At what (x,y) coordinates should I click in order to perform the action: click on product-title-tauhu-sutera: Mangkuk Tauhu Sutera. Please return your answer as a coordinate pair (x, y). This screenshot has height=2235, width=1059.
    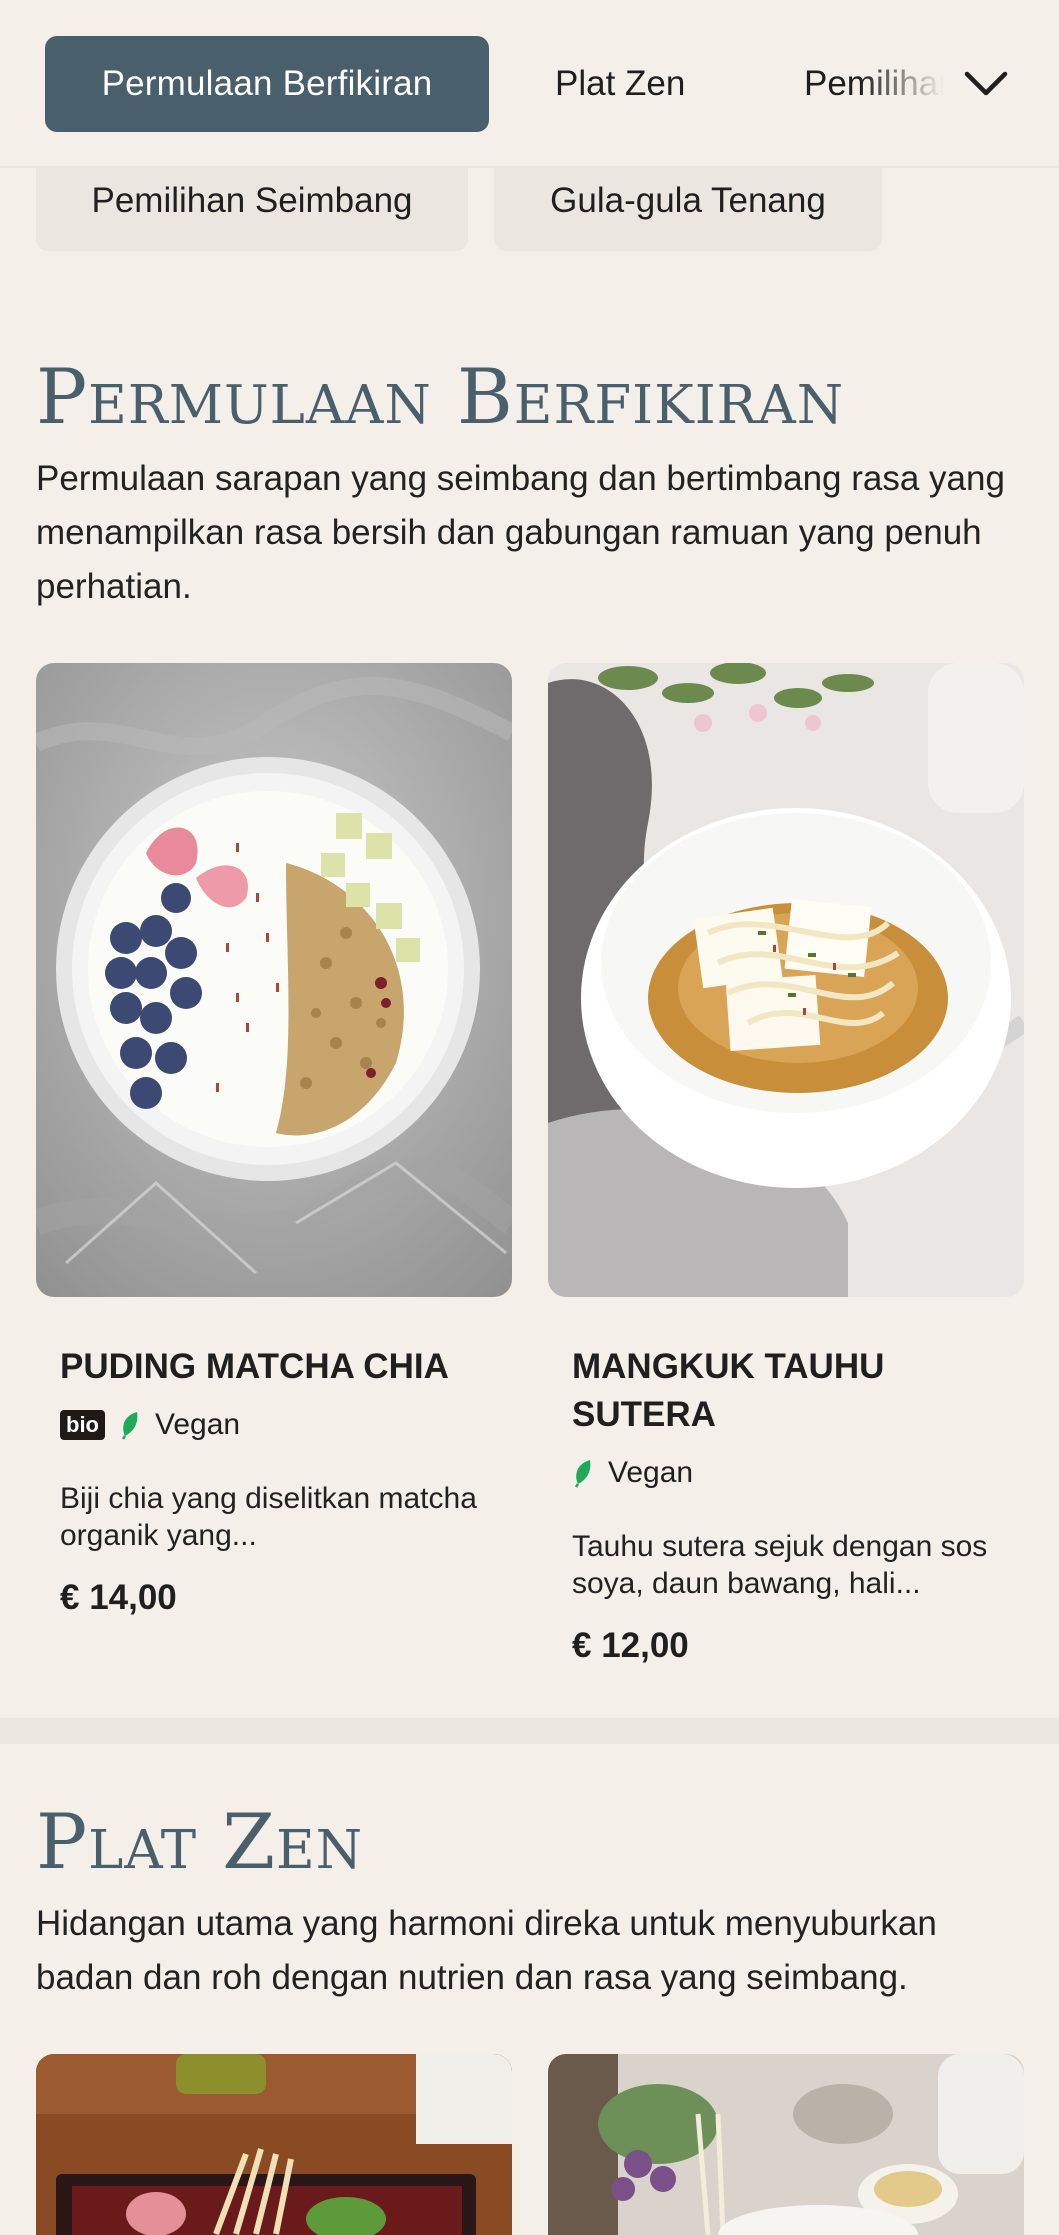
    Looking at the image, I should click on (792, 1391).